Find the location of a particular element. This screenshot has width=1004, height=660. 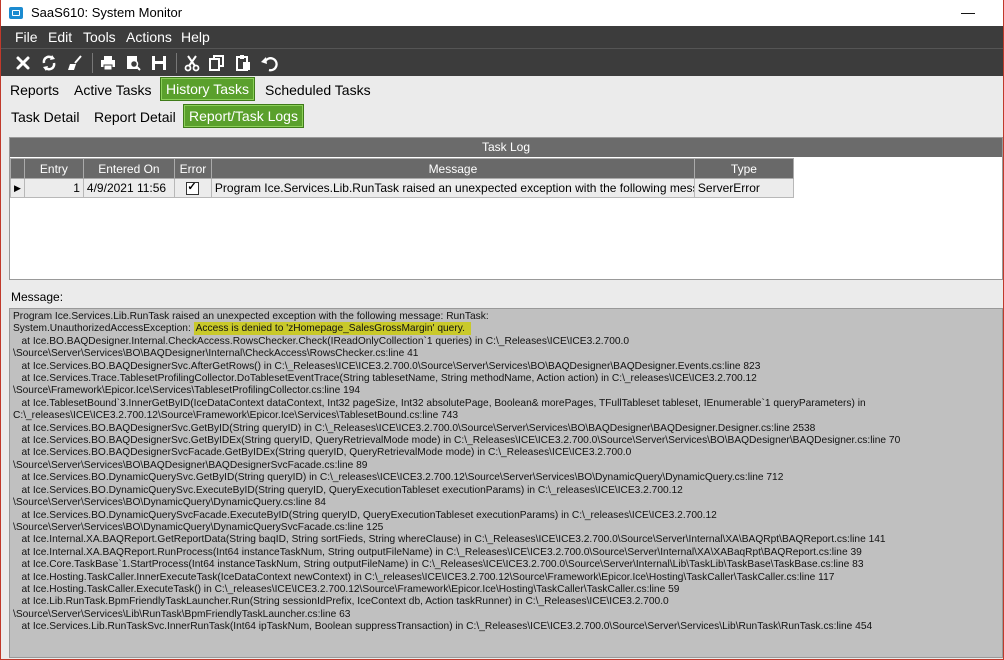

menu-actions: Actions is located at coordinates (149, 37).